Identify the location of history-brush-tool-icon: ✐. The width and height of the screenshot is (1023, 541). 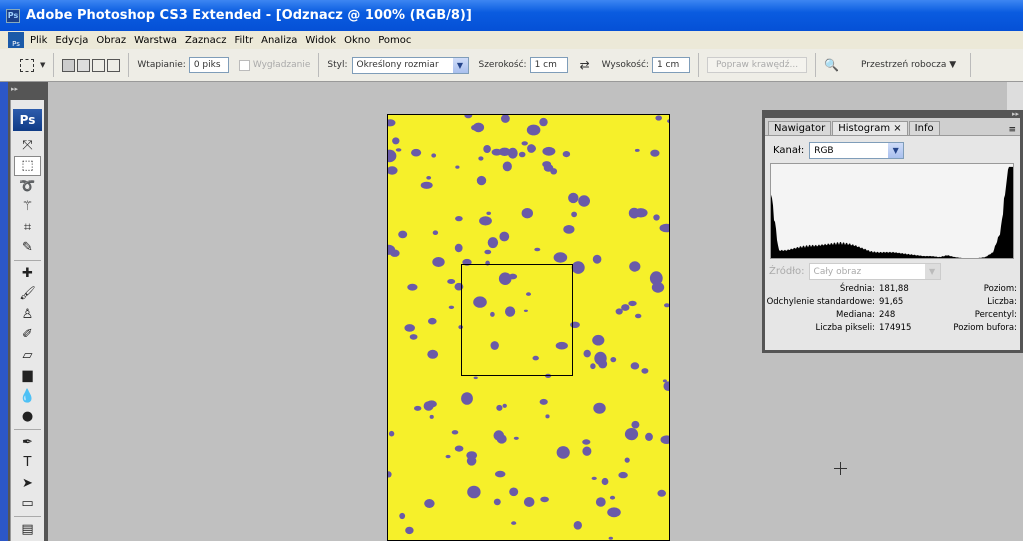
(27, 335).